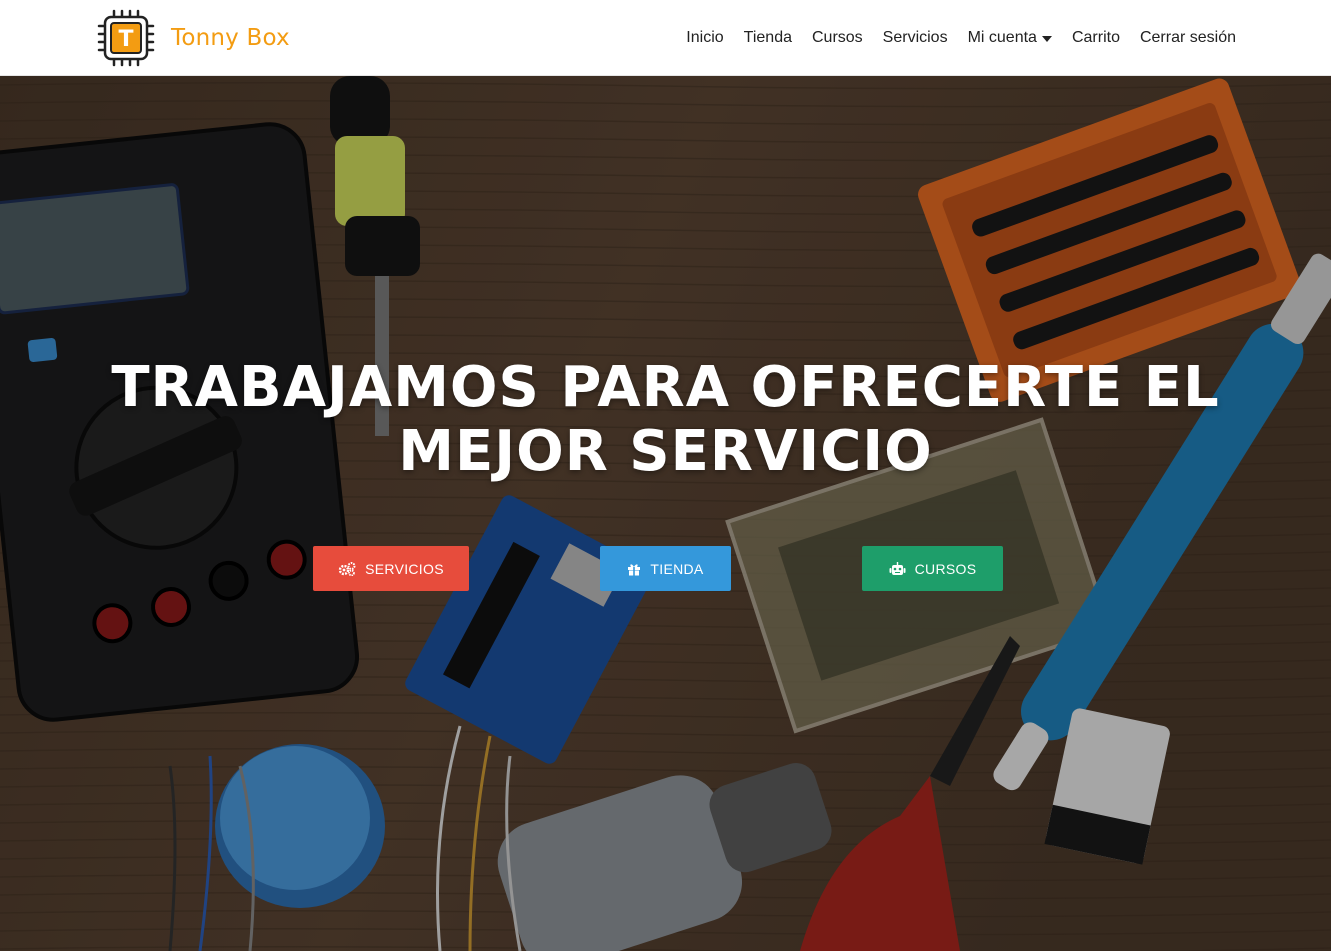 This screenshot has width=1331, height=951. I want to click on svg-text: T, so click(125, 39).